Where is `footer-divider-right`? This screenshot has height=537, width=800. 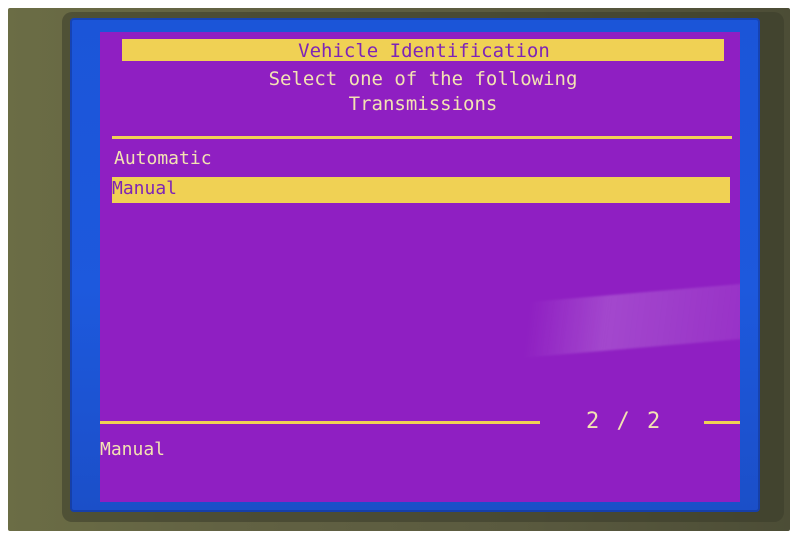
footer-divider-right is located at coordinates (722, 422).